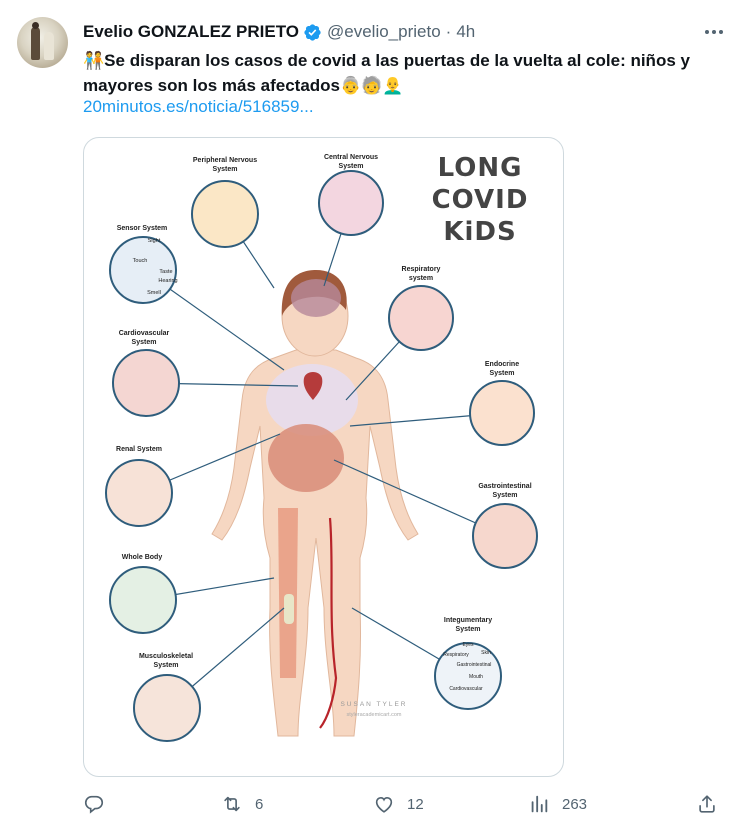 The height and width of the screenshot is (836, 744). I want to click on avatar, so click(42, 42).